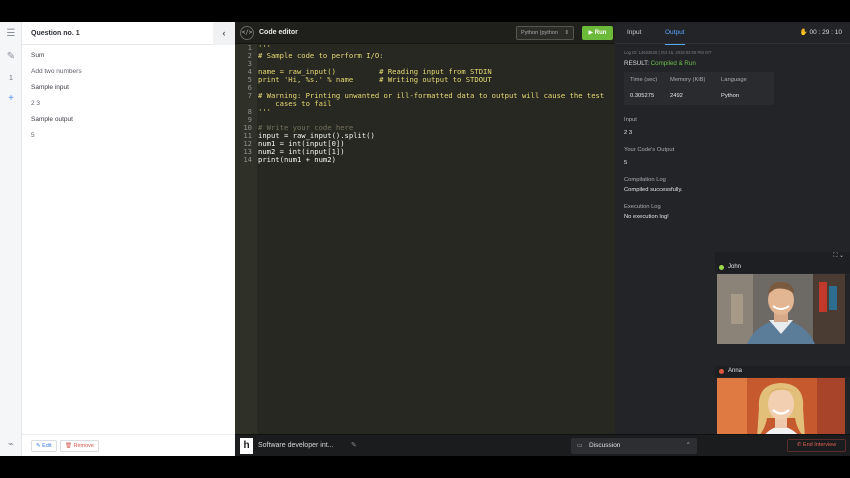 The width and height of the screenshot is (850, 478). I want to click on sample-output-label: Sample output, so click(52, 119).